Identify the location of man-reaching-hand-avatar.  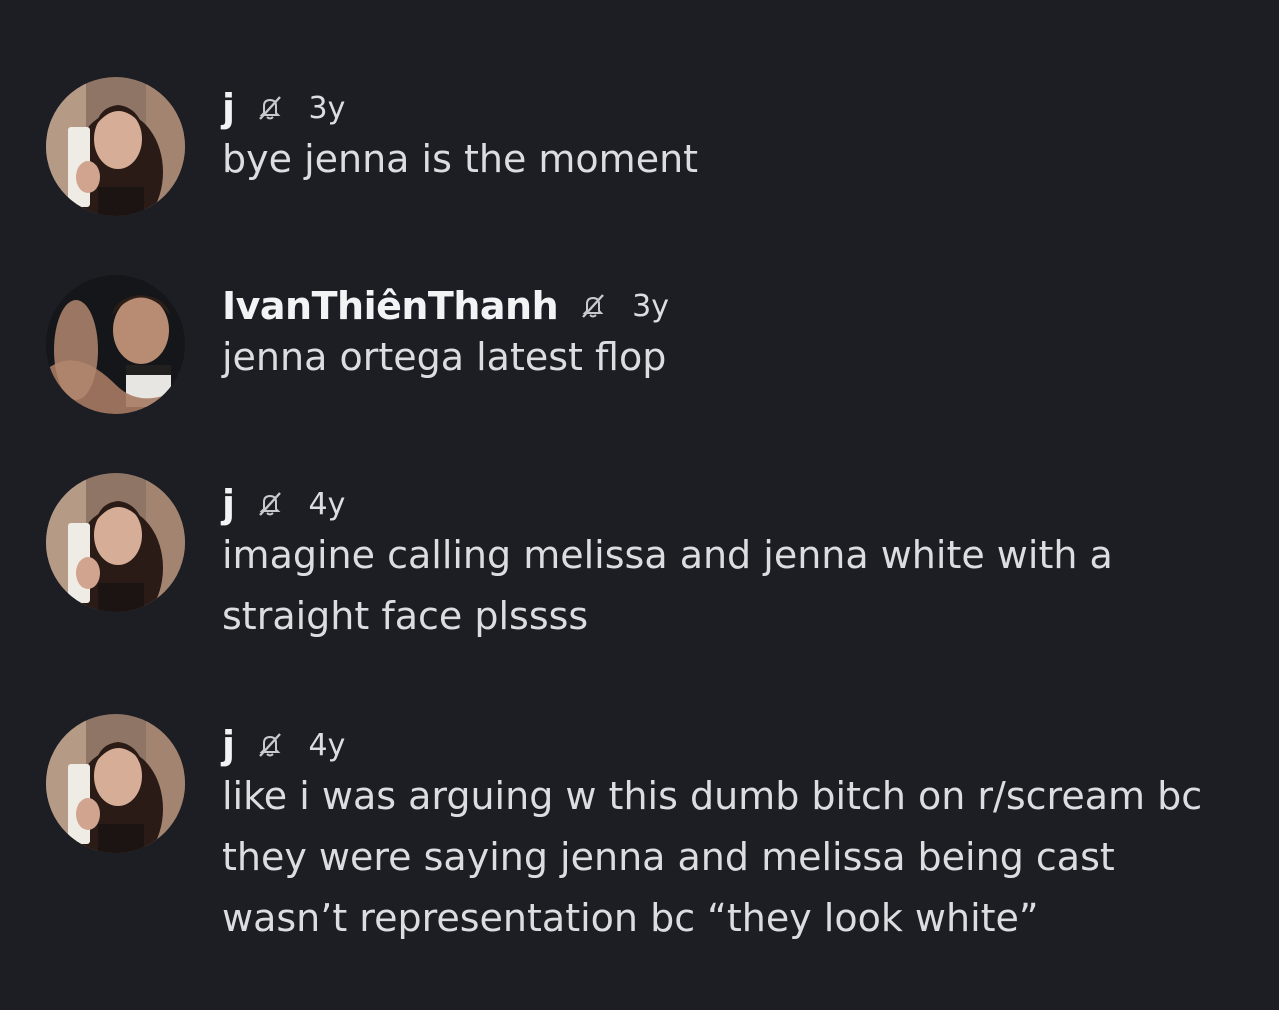
(115, 344).